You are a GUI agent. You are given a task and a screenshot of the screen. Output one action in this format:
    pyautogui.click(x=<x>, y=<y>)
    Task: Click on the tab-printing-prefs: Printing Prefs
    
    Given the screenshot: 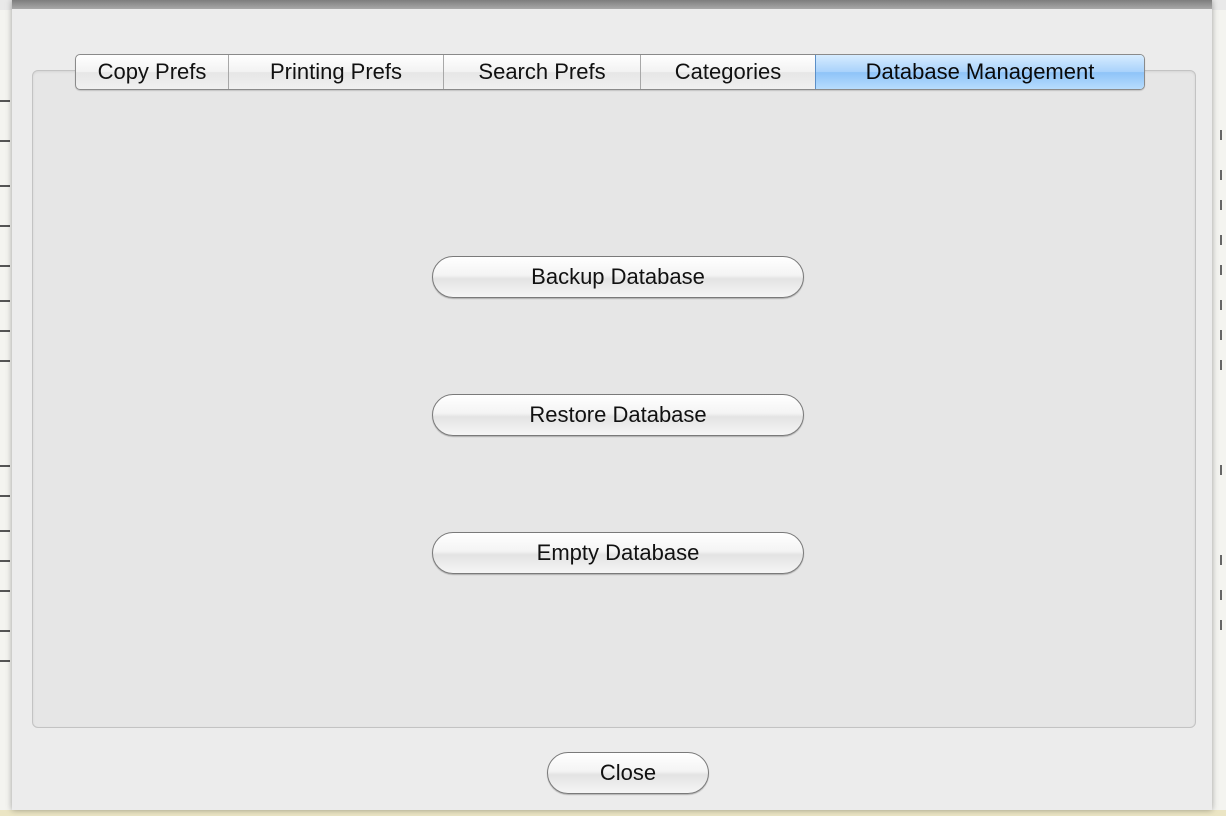 What is the action you would take?
    pyautogui.click(x=335, y=72)
    